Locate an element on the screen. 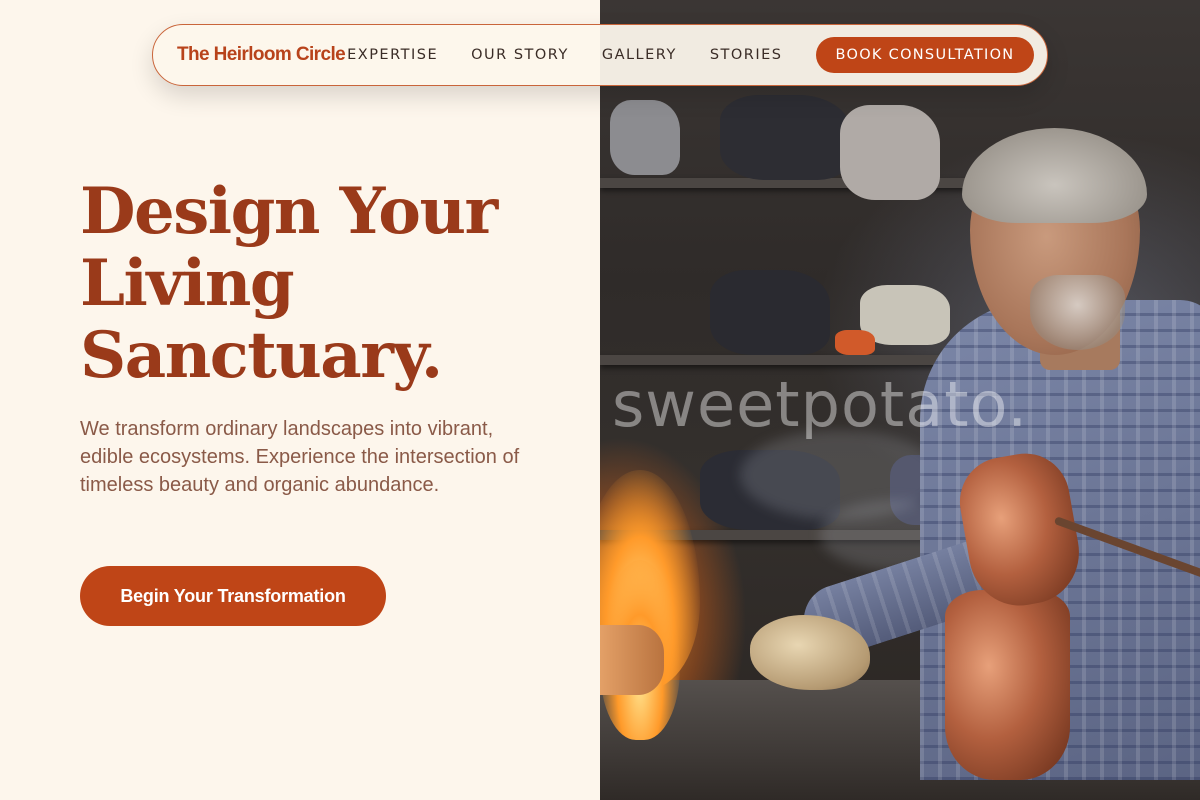 The height and width of the screenshot is (800, 1200). headline-line: Design Your is located at coordinates (289, 211).